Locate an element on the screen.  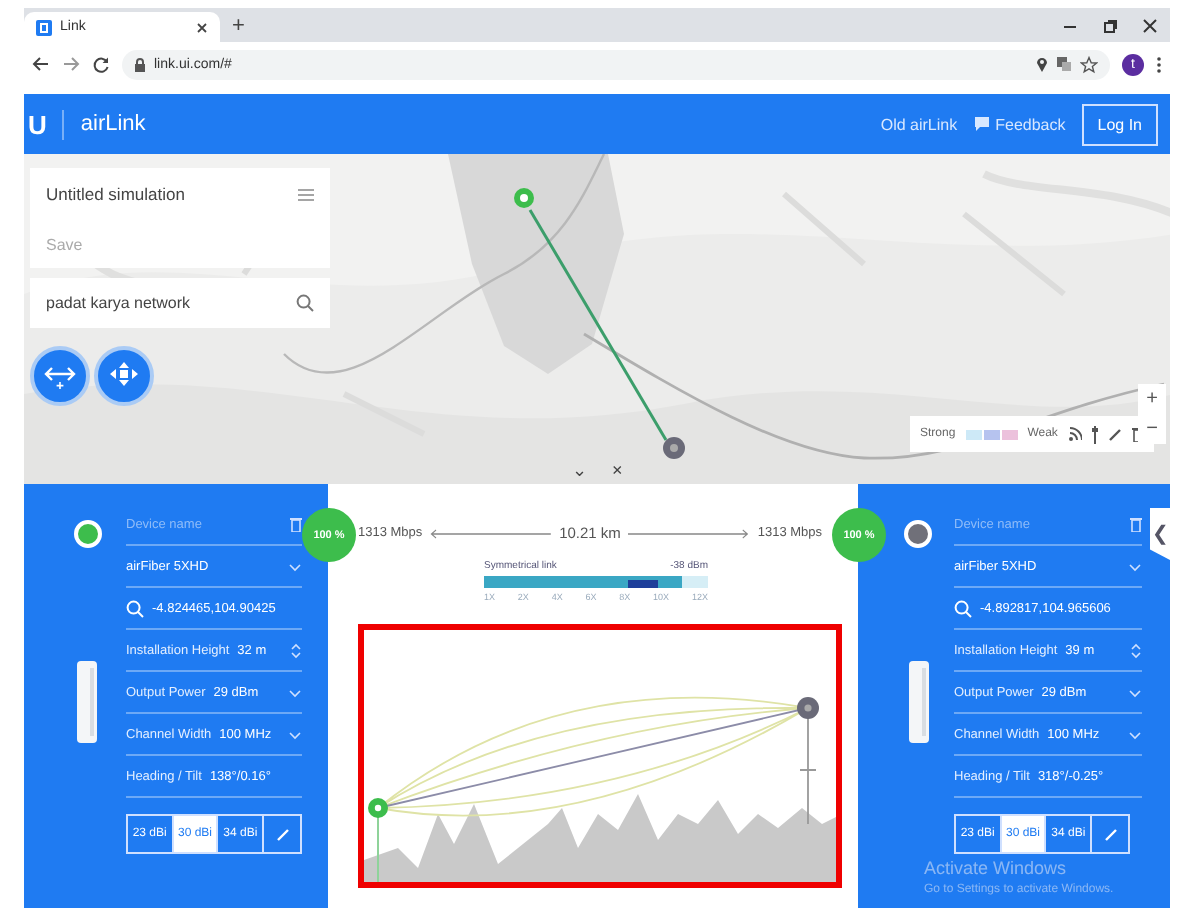
old-airlink-link: Old airLink is located at coordinates (919, 124).